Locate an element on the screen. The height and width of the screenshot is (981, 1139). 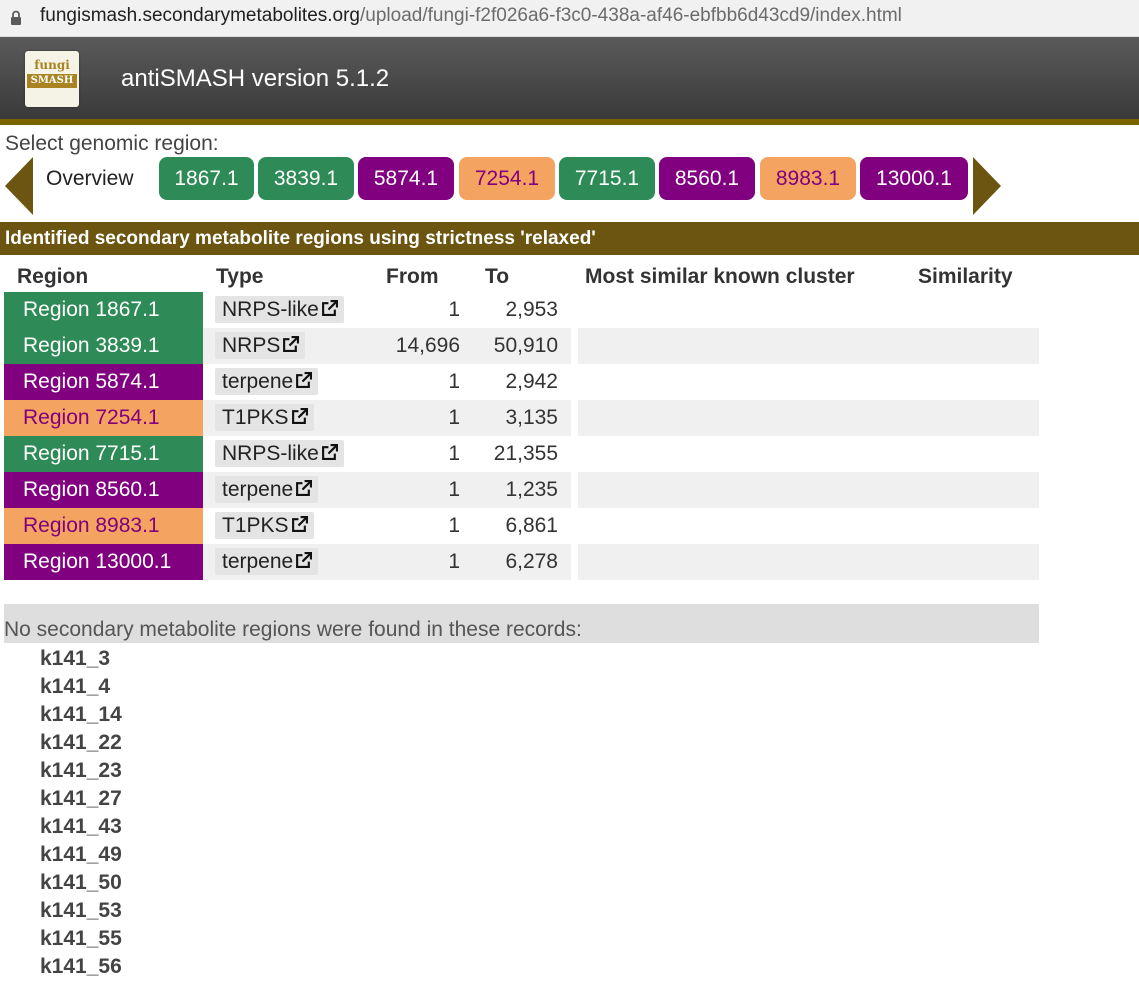
table-row: Region 3839.1 NRPS 14,696 50,910 is located at coordinates (521, 346).